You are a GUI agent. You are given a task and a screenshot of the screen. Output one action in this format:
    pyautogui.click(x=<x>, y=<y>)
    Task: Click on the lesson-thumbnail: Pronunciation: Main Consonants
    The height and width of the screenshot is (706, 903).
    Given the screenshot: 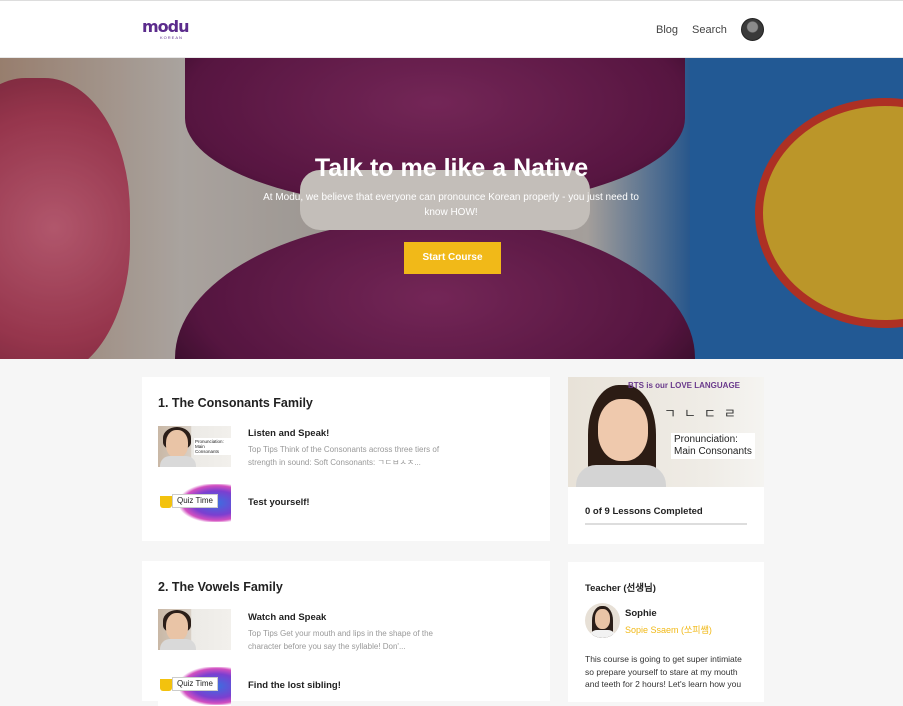 What is the action you would take?
    pyautogui.click(x=194, y=446)
    